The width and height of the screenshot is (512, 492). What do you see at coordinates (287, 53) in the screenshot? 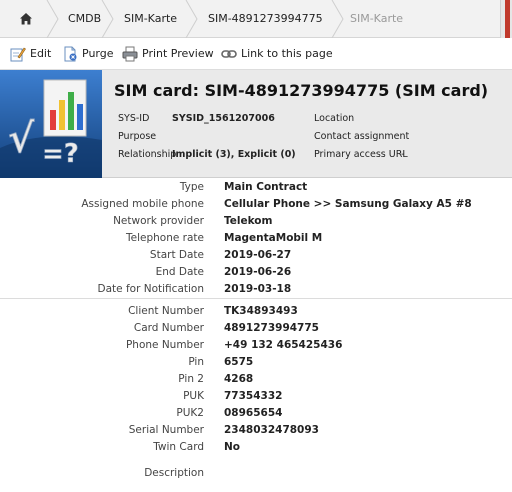
I see `link-label: Link to this page` at bounding box center [287, 53].